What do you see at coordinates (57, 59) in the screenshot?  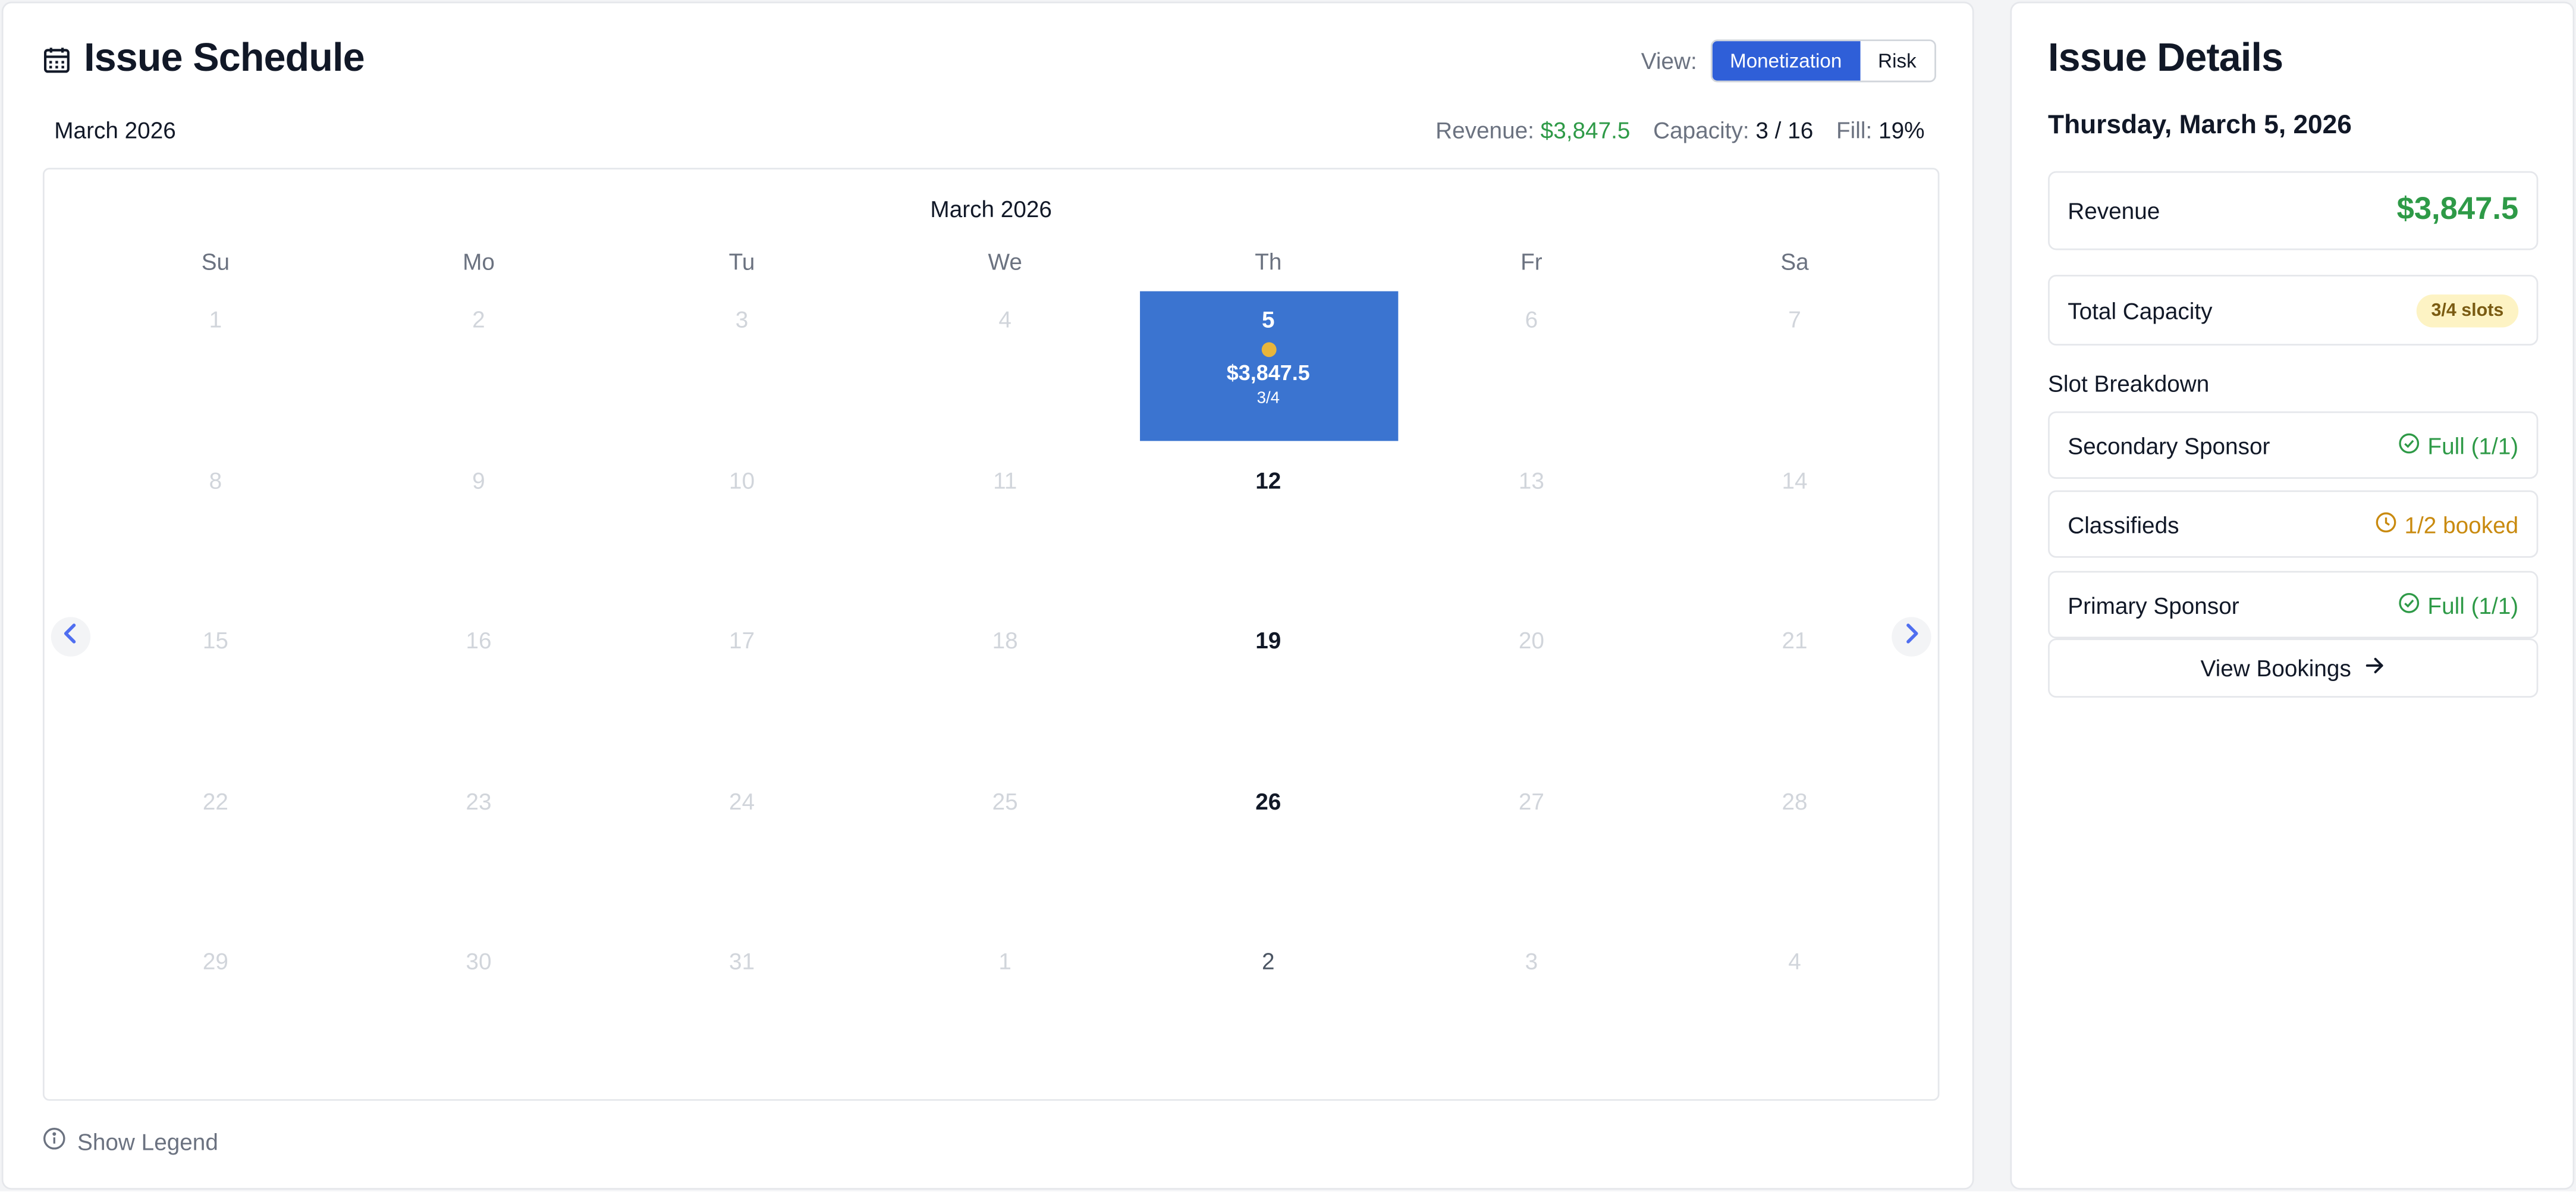 I see `calendar-icon` at bounding box center [57, 59].